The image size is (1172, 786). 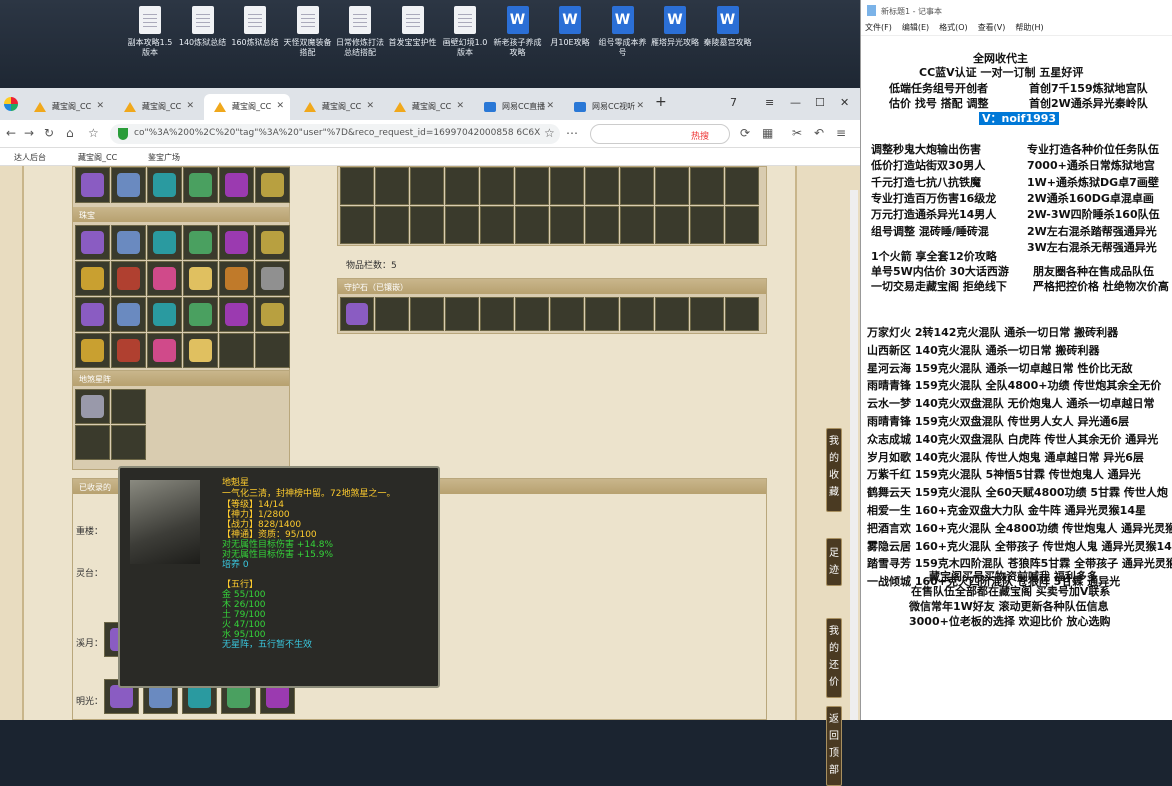 I want to click on notepad-menu-item: 帮助(H), so click(x=1029, y=27).